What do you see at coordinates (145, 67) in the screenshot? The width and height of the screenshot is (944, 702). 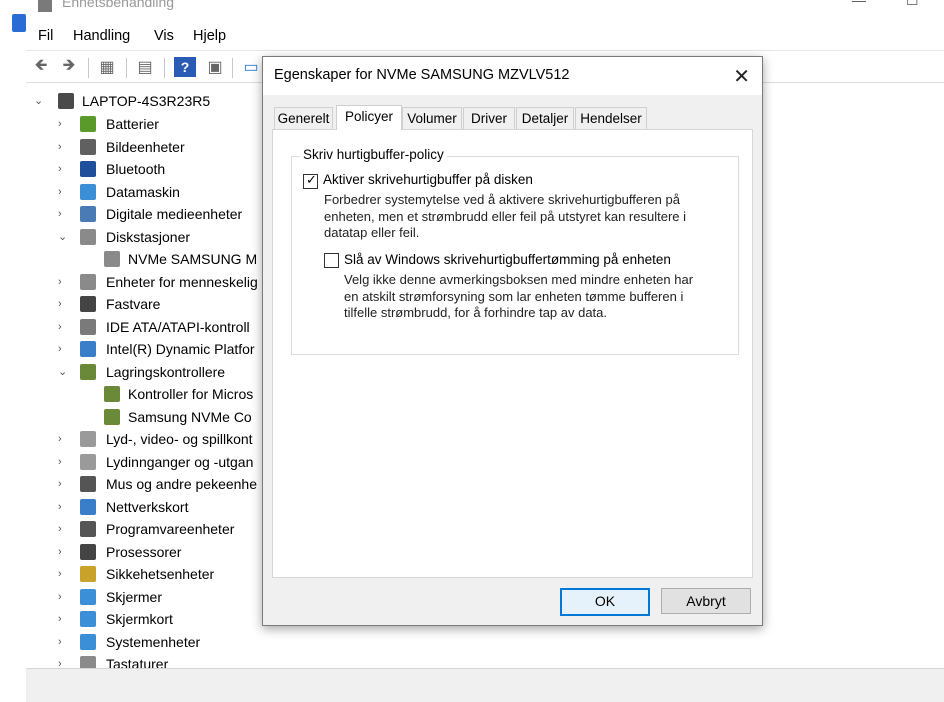 I see `properties-icon: ▤` at bounding box center [145, 67].